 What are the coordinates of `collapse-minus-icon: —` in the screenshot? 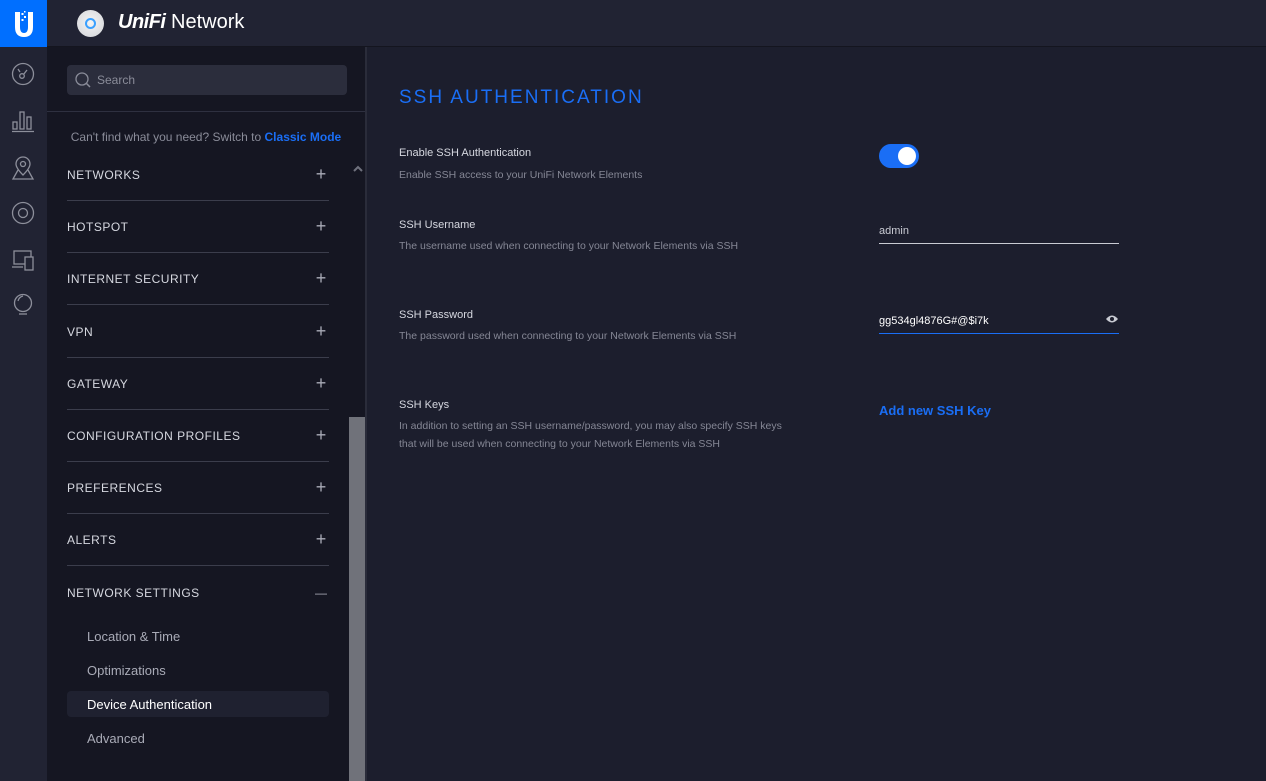 It's located at (321, 593).